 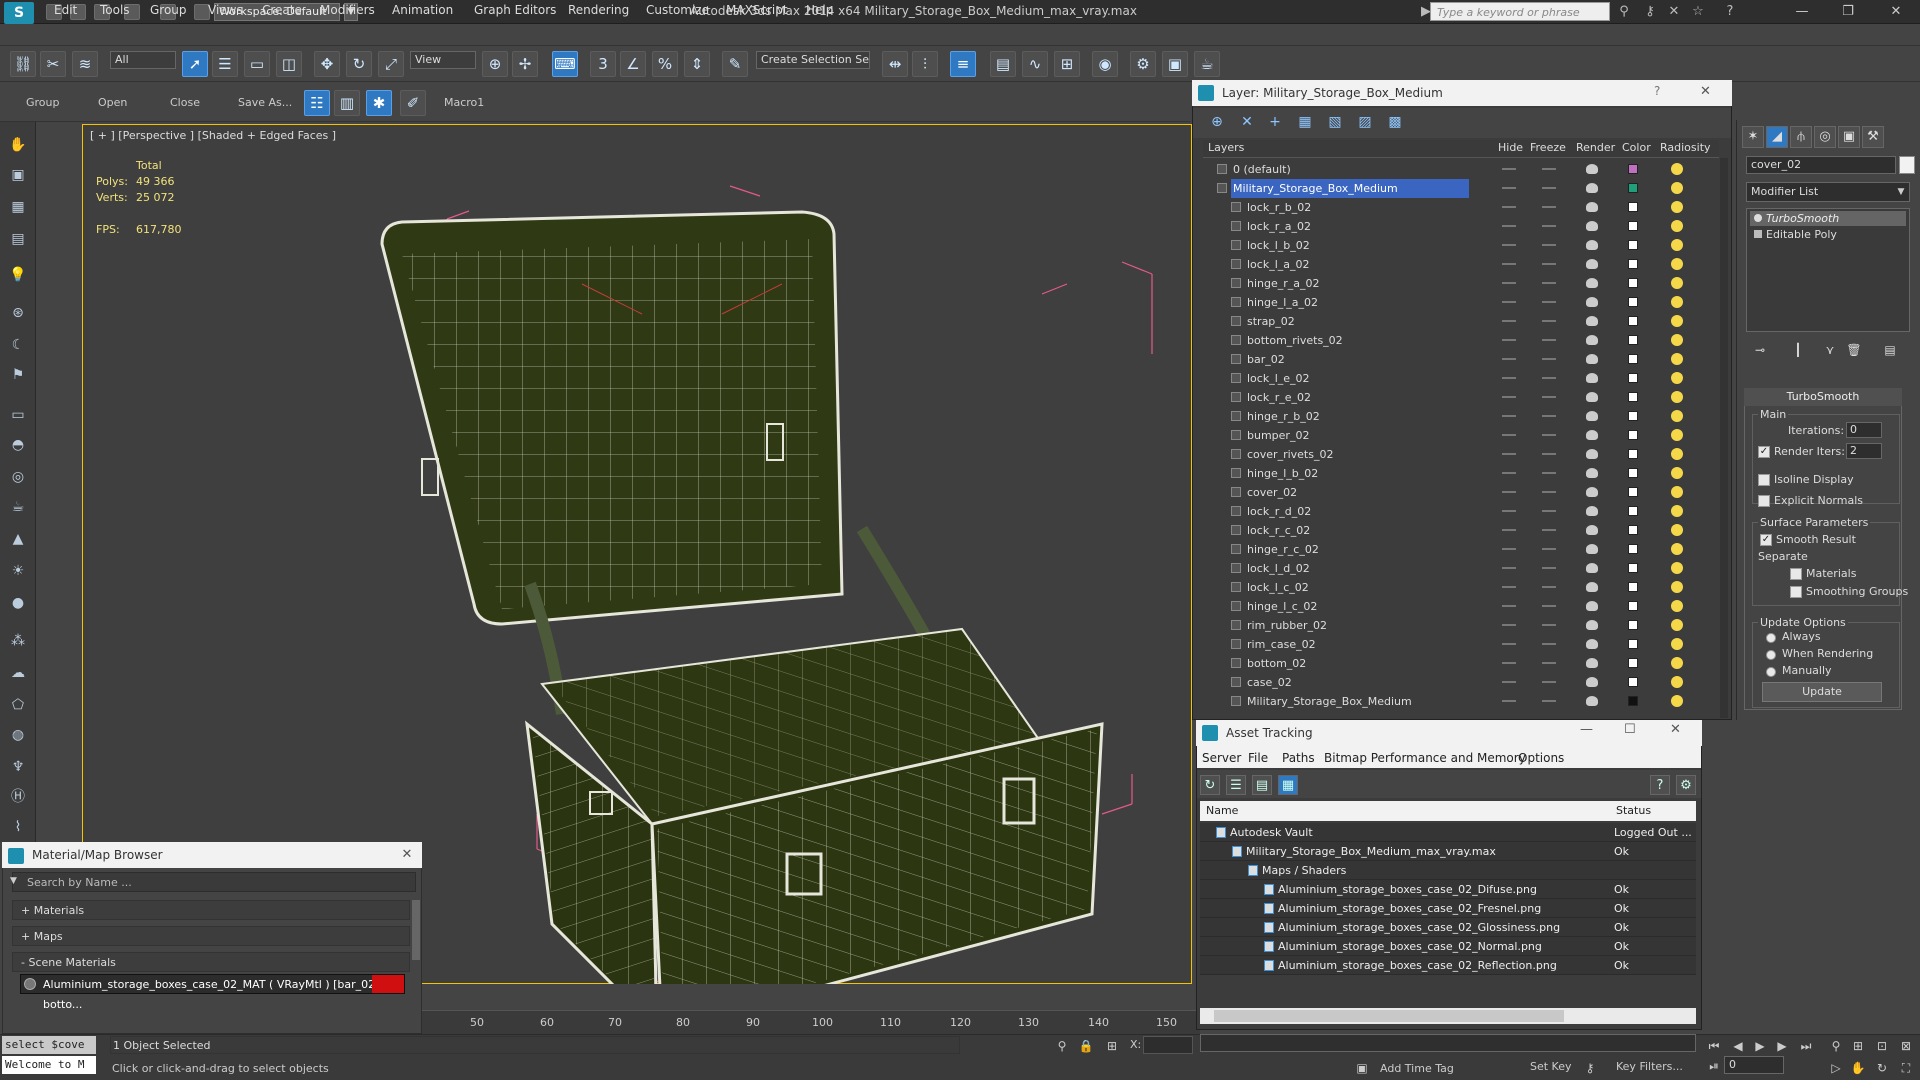 What do you see at coordinates (1461, 264) in the screenshot?
I see `layer-row: lock_l_a_02` at bounding box center [1461, 264].